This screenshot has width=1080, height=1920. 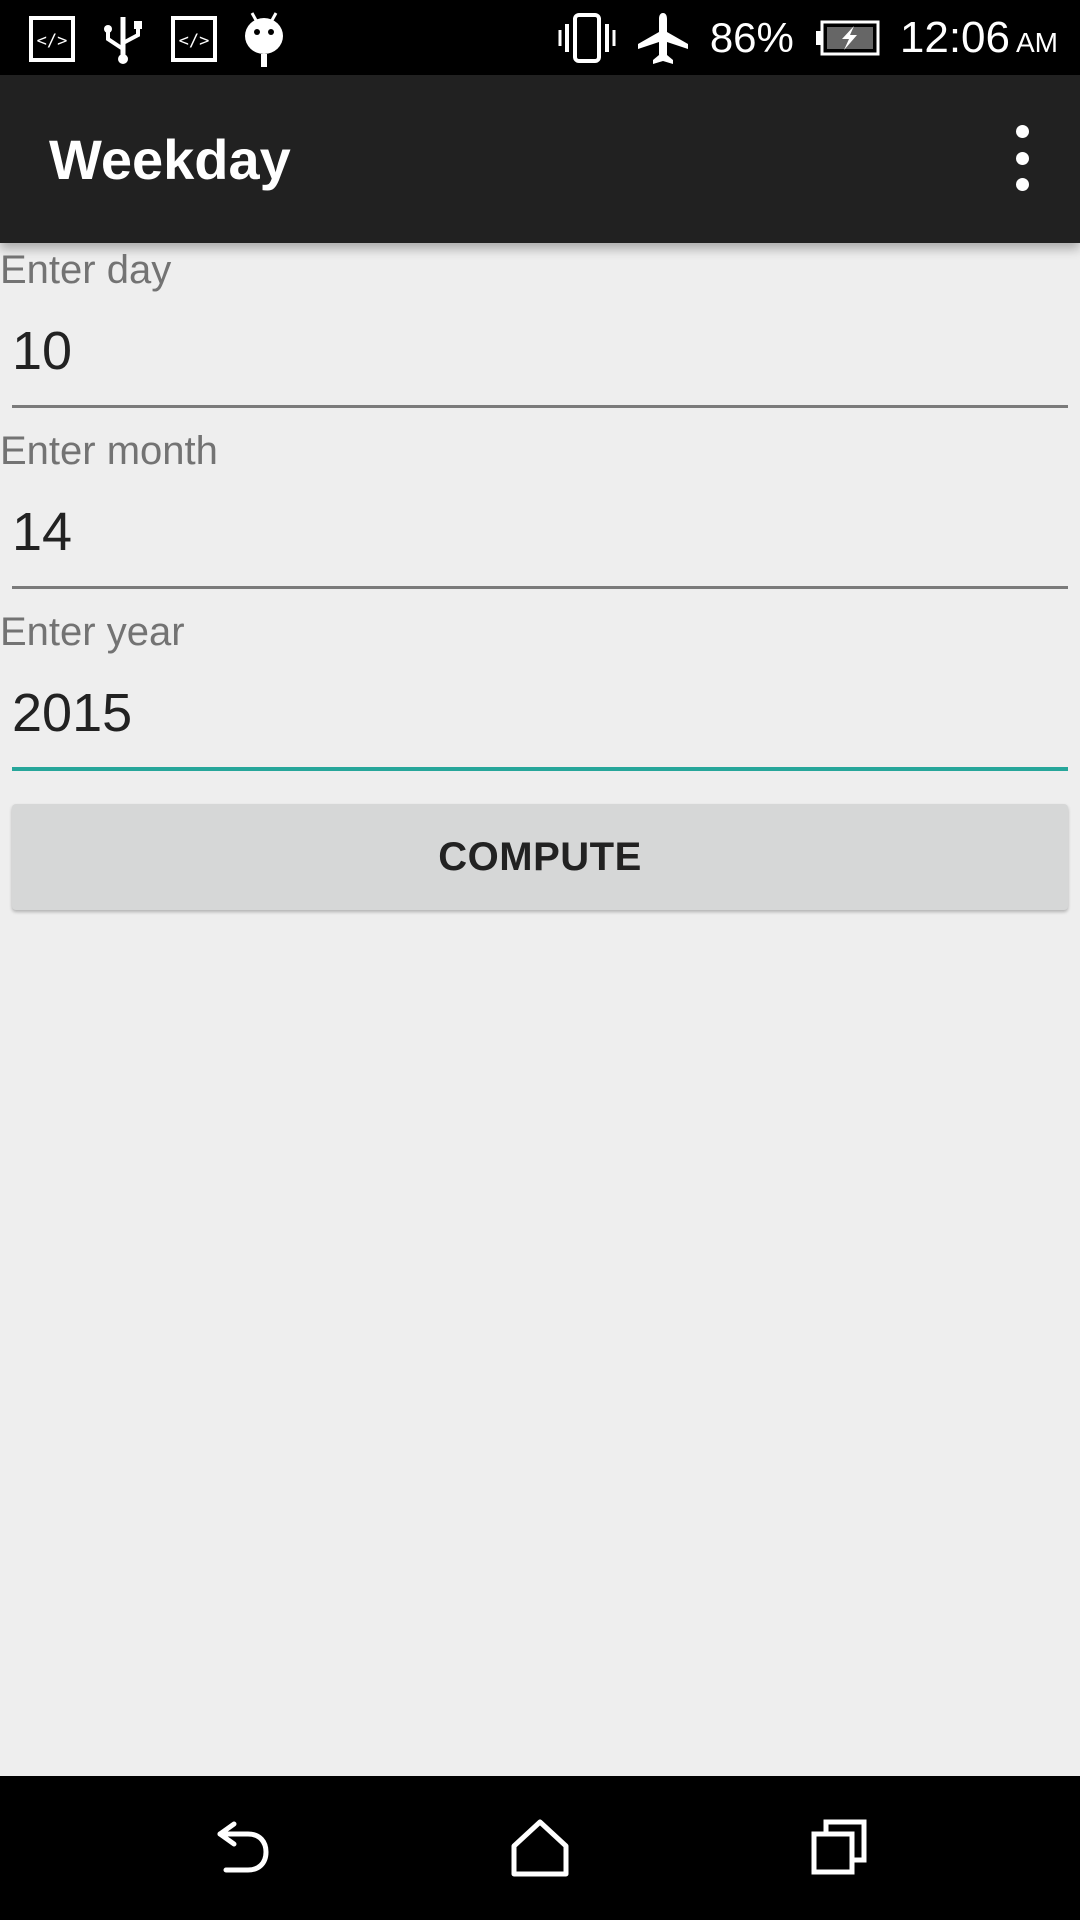 What do you see at coordinates (840, 1848) in the screenshot?
I see `recents-icon` at bounding box center [840, 1848].